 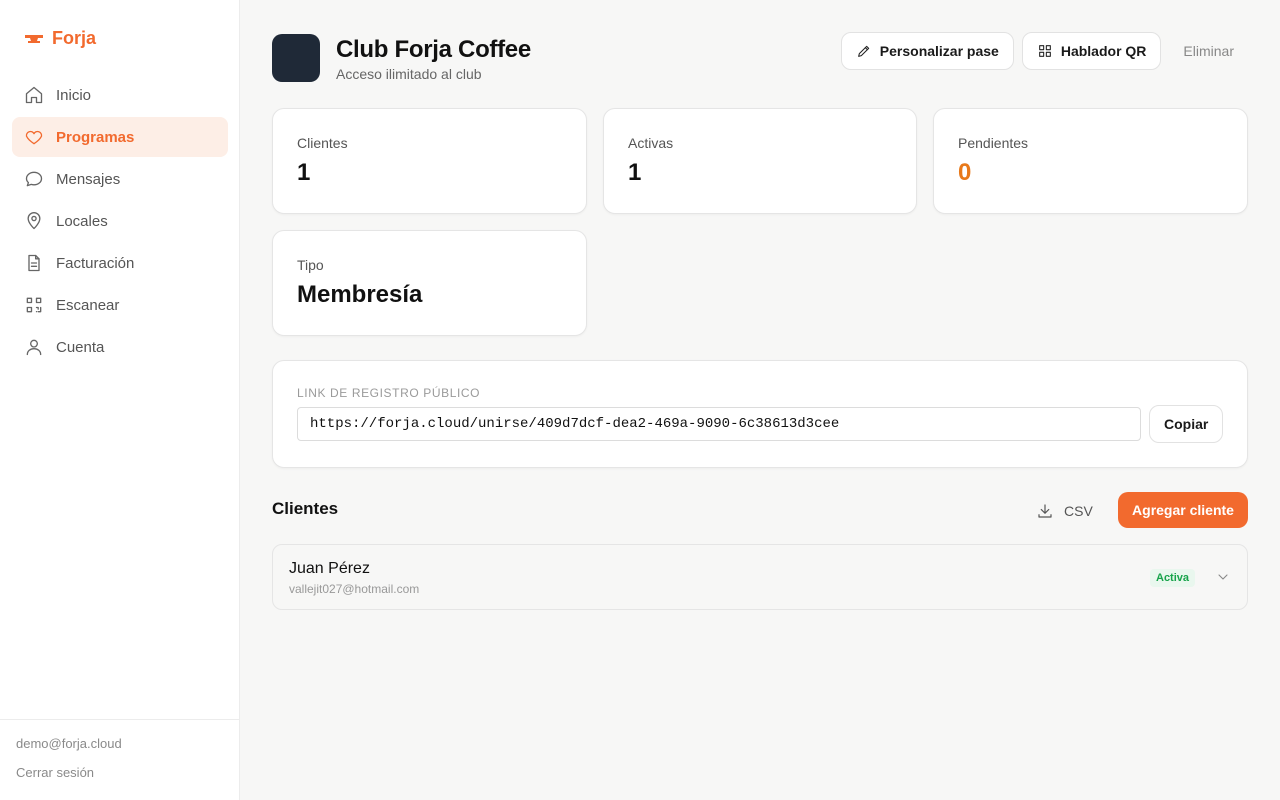 I want to click on page-title: Club Forja Coffee, so click(x=433, y=49).